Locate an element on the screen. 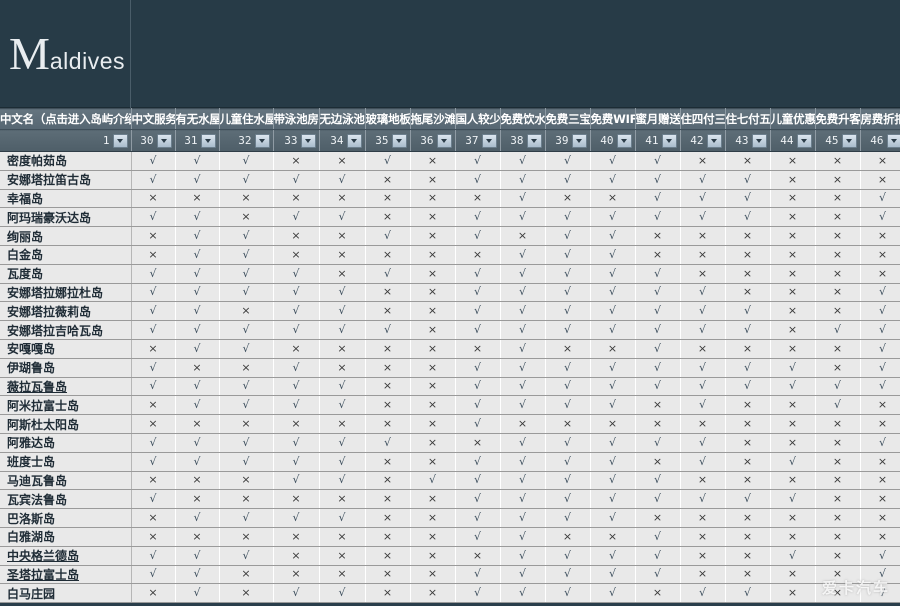  filter-cell-4: 33 is located at coordinates (296, 140).